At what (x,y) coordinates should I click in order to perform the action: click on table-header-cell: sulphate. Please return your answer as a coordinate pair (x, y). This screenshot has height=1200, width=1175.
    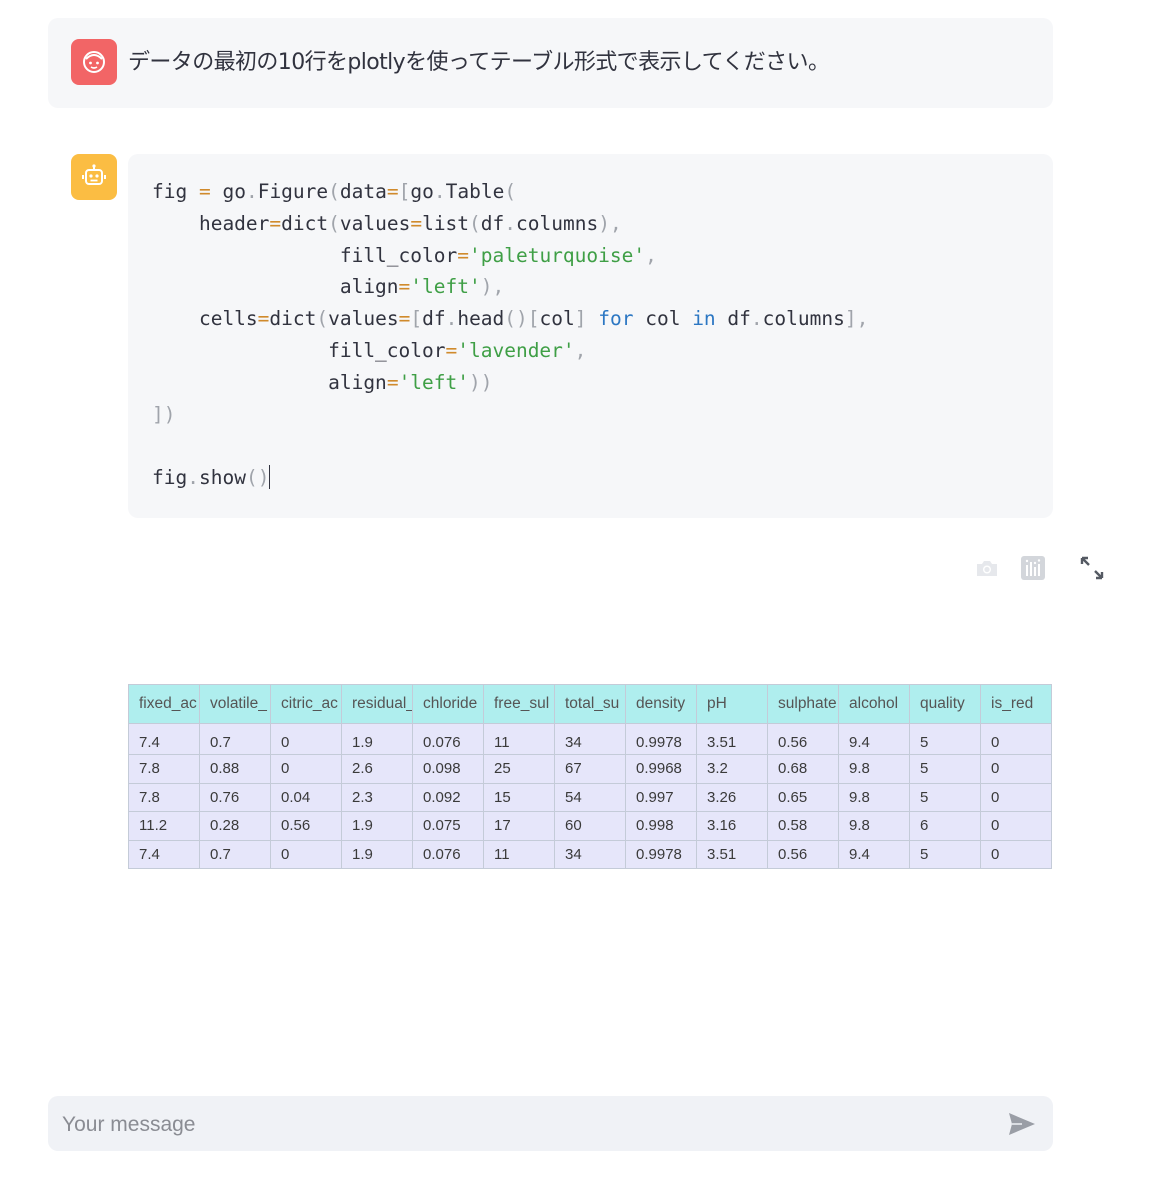
    Looking at the image, I should click on (803, 704).